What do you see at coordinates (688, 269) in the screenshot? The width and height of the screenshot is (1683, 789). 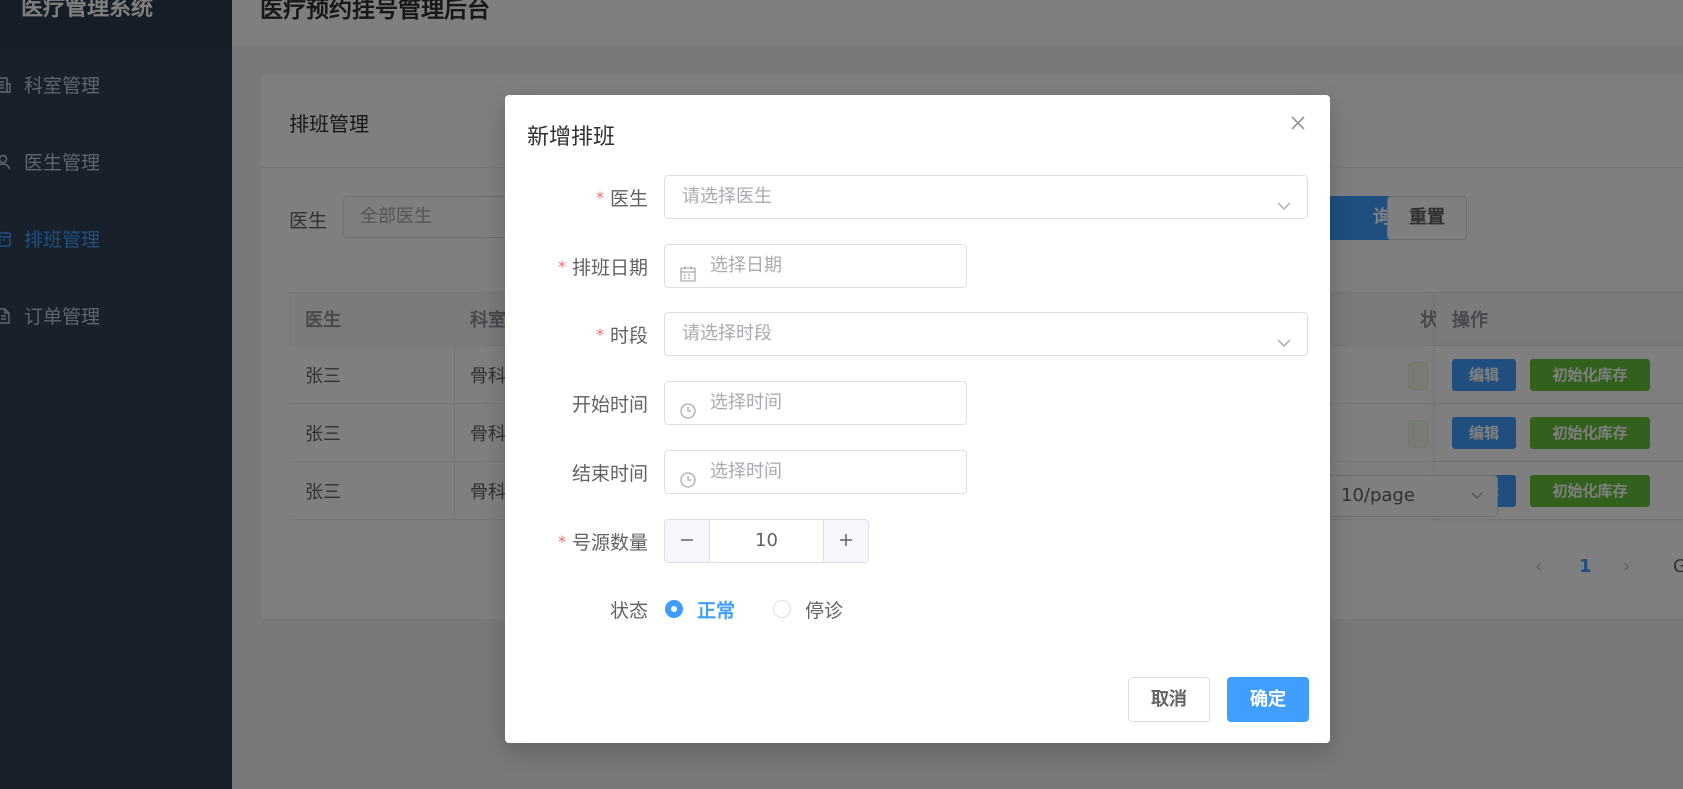 I see `calendar-icon` at bounding box center [688, 269].